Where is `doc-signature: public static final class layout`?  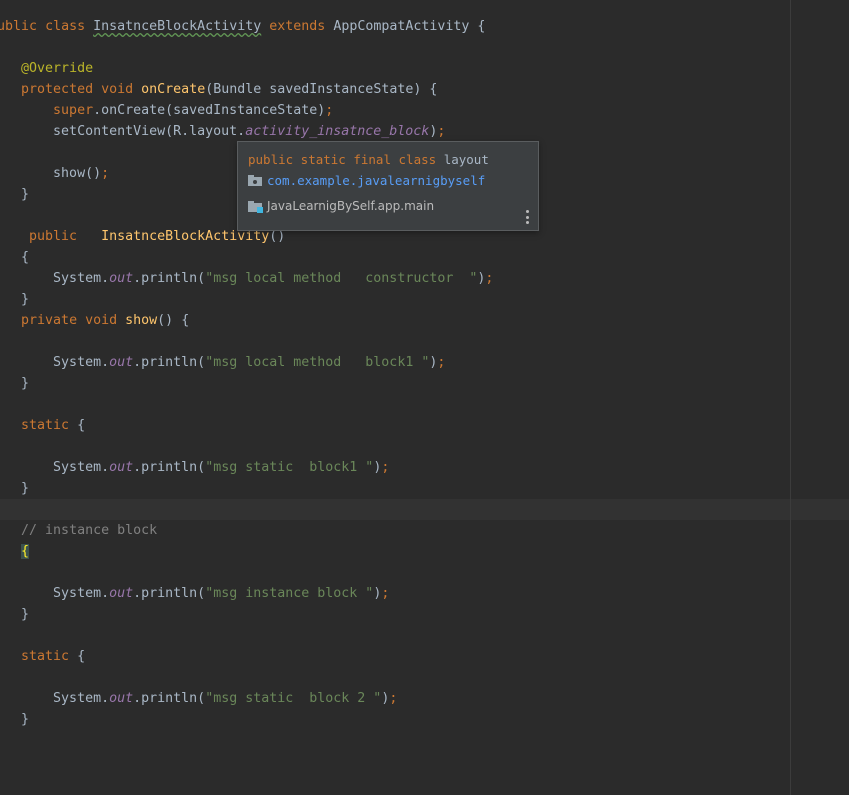 doc-signature: public static final class layout is located at coordinates (368, 159).